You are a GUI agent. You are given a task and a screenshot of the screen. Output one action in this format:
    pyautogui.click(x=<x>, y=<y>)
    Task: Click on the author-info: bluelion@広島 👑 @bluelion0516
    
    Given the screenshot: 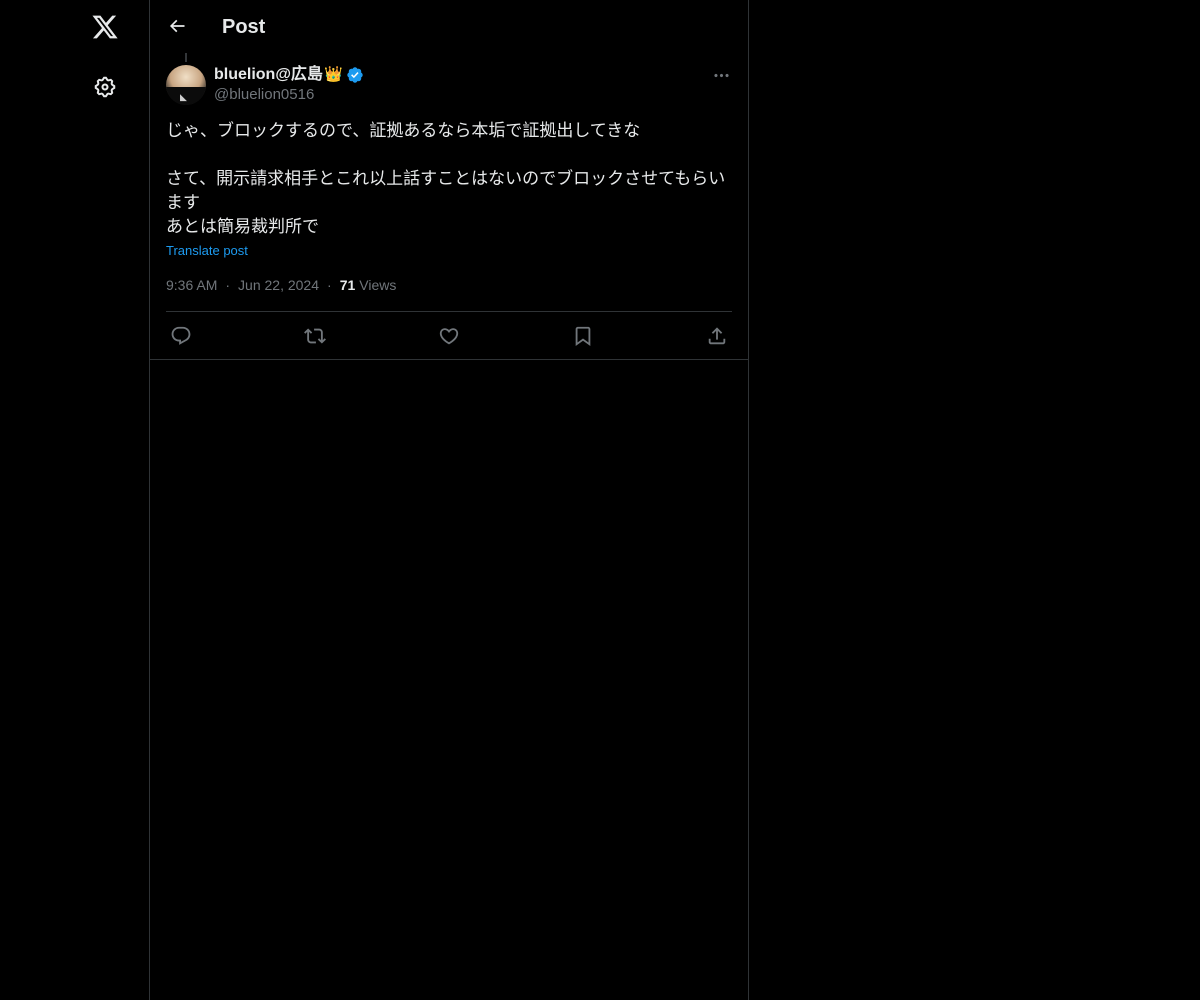 What is the action you would take?
    pyautogui.click(x=289, y=85)
    